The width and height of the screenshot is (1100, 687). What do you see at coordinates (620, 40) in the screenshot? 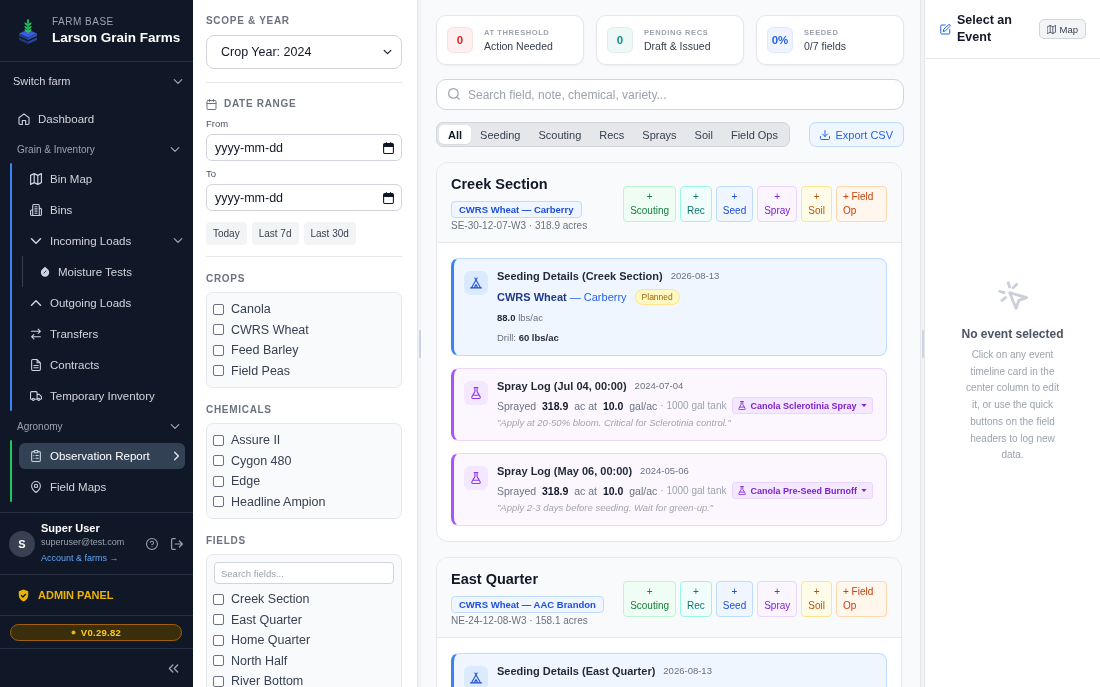
I see `count-badge: 0` at bounding box center [620, 40].